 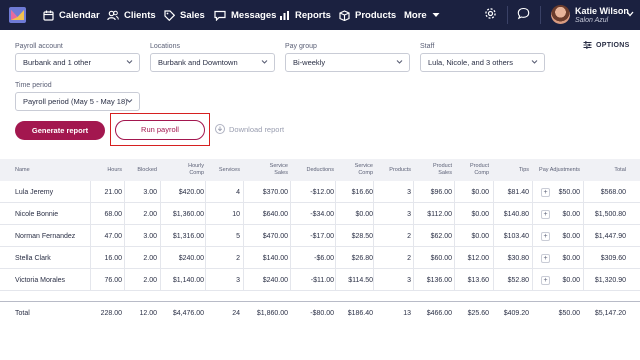 I want to click on locations-value: Burbank and Downtown, so click(x=198, y=62).